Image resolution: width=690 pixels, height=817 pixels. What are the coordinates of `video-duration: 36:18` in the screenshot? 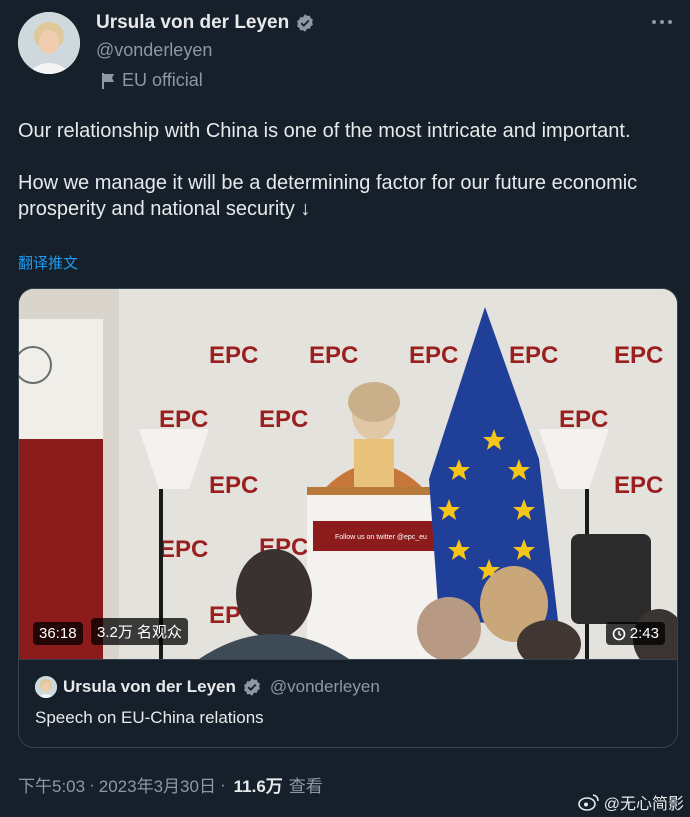 It's located at (58, 633).